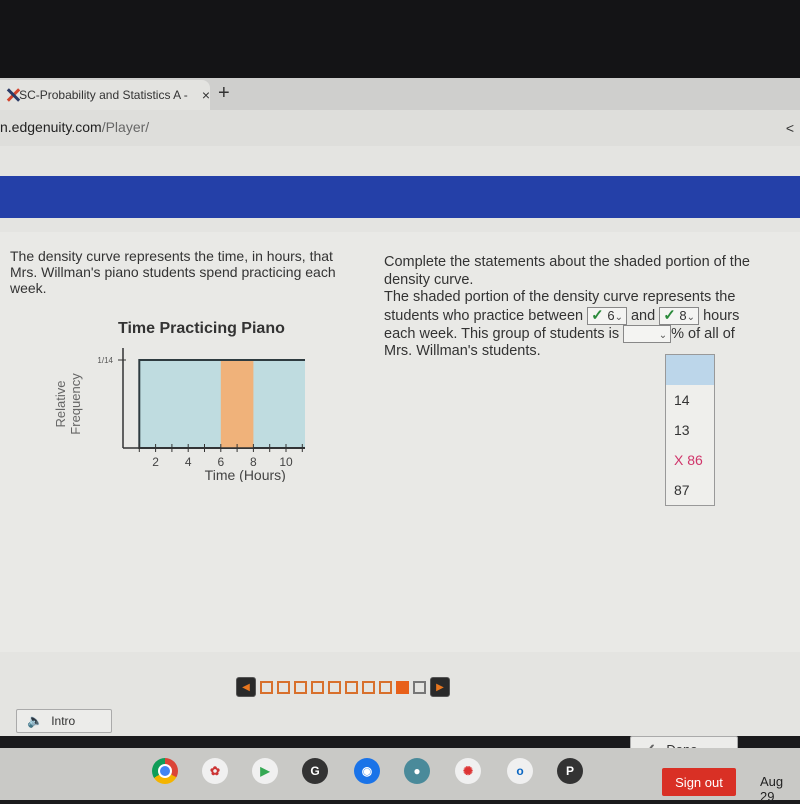 The width and height of the screenshot is (800, 804). What do you see at coordinates (611, 315) in the screenshot?
I see `dropdown-value: 6` at bounding box center [611, 315].